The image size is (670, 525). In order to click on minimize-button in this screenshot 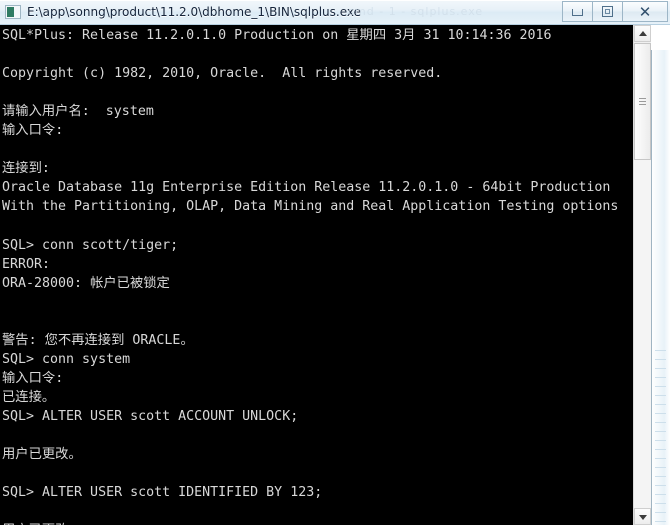, I will do `click(577, 11)`.